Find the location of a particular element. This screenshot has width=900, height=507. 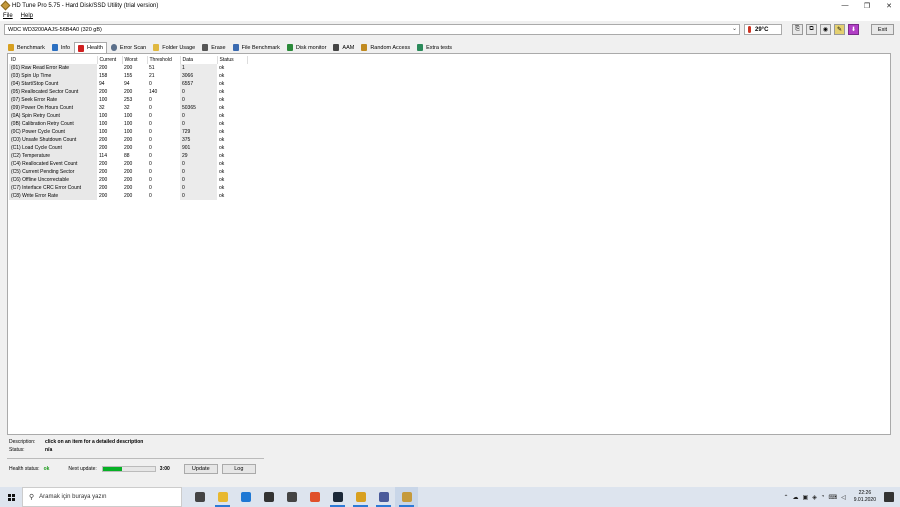

table-row: (C1) Load Cycle Count 200 200 0 901 ok is located at coordinates (128, 148).